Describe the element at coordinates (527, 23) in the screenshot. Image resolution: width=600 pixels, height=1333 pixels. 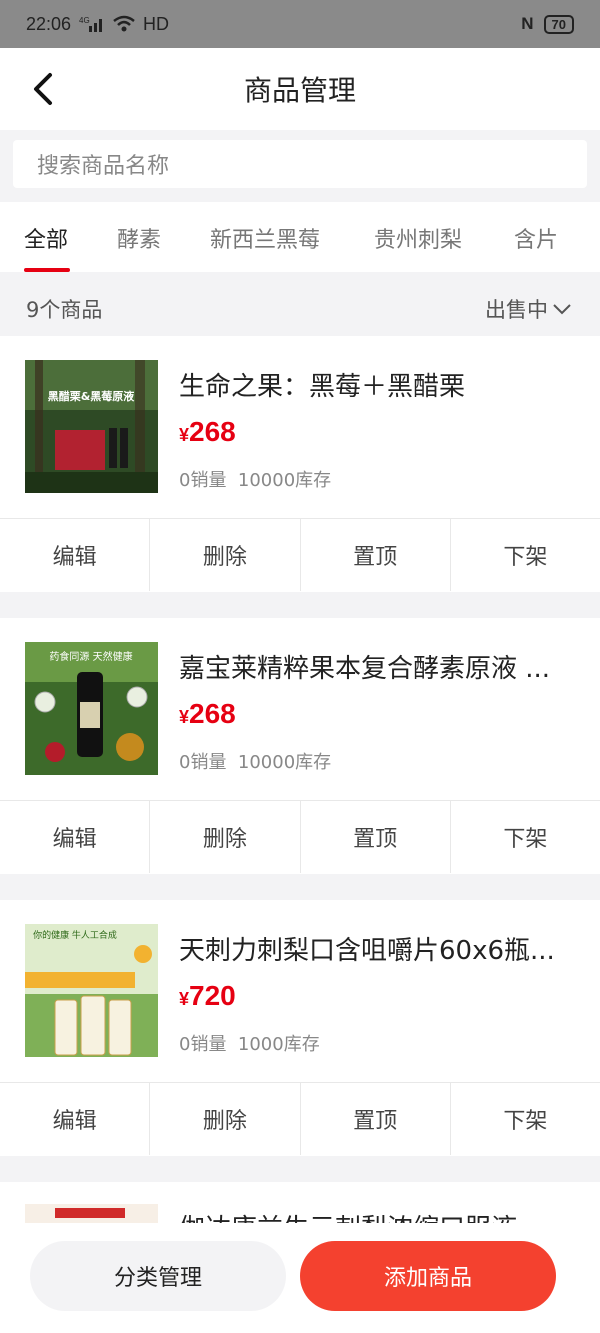
I see `nfc-icon: N` at that location.